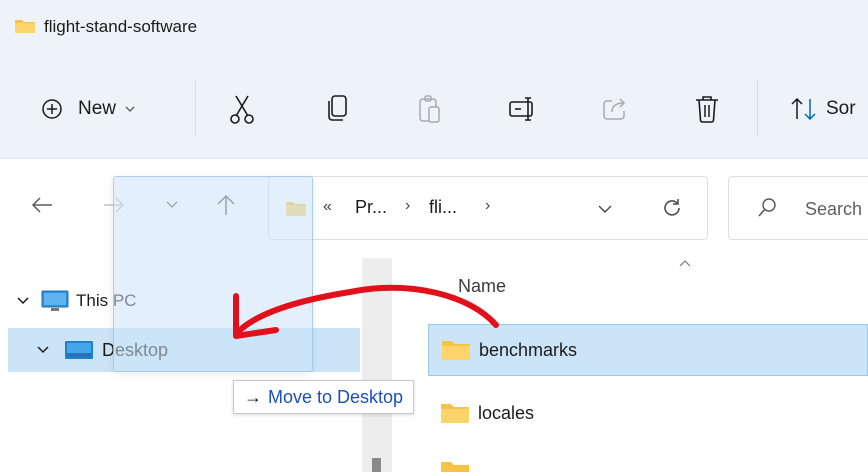 The image size is (868, 472). What do you see at coordinates (213, 274) in the screenshot?
I see `drag-preview` at bounding box center [213, 274].